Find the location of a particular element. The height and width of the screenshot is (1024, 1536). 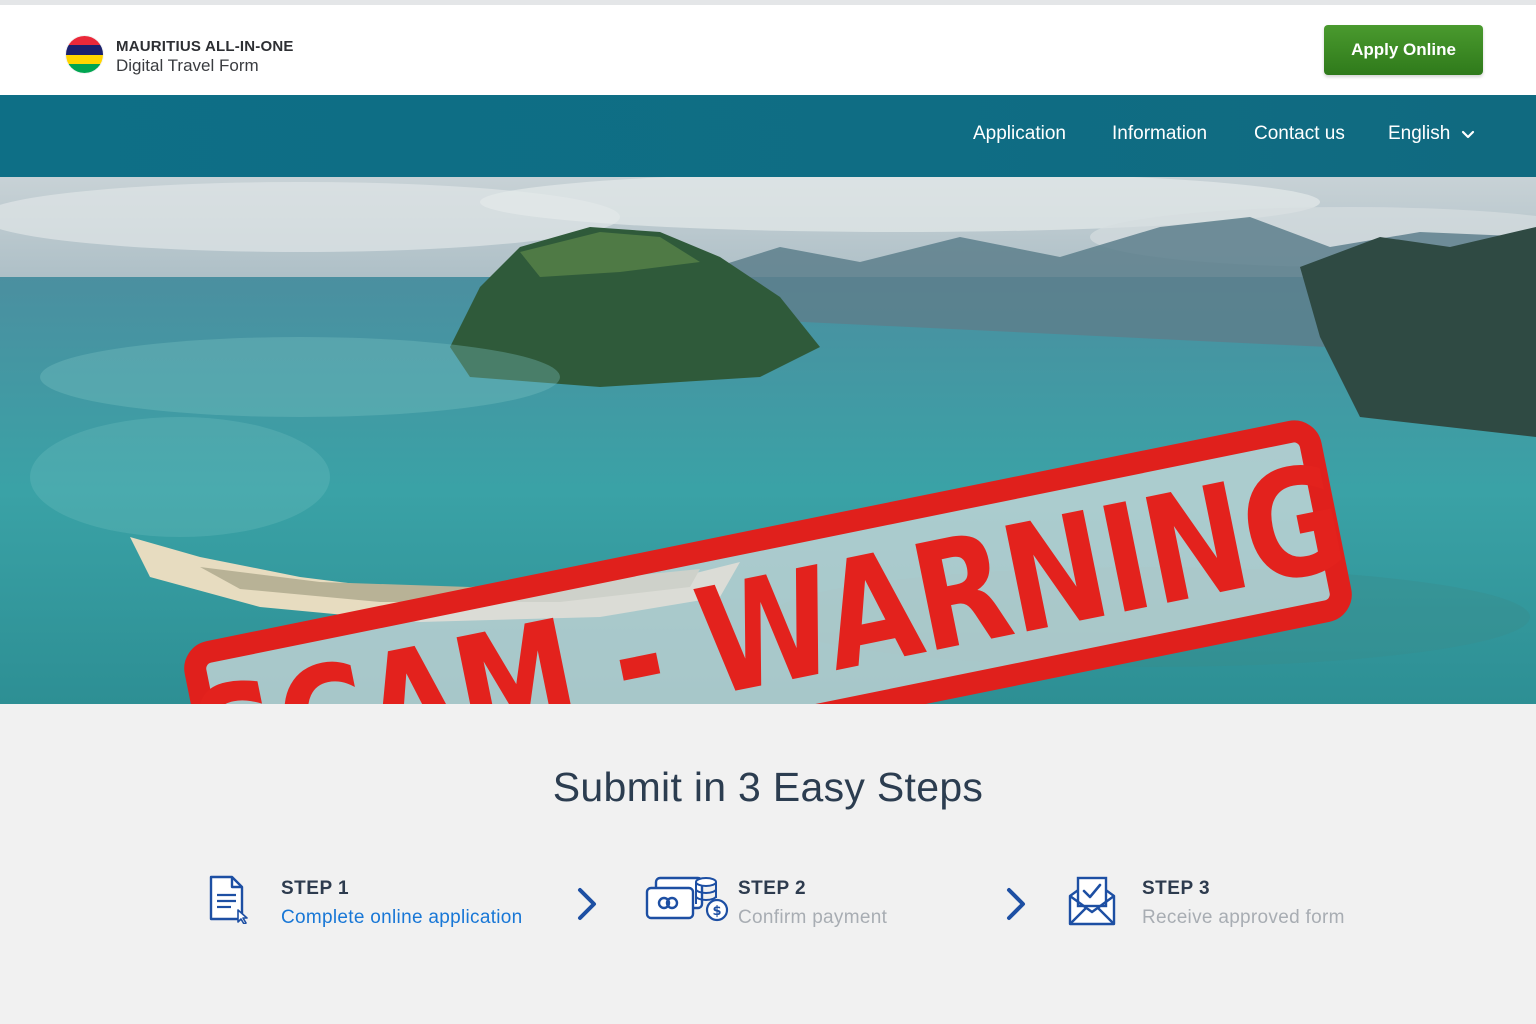

chevron-down-icon is located at coordinates (1468, 134).